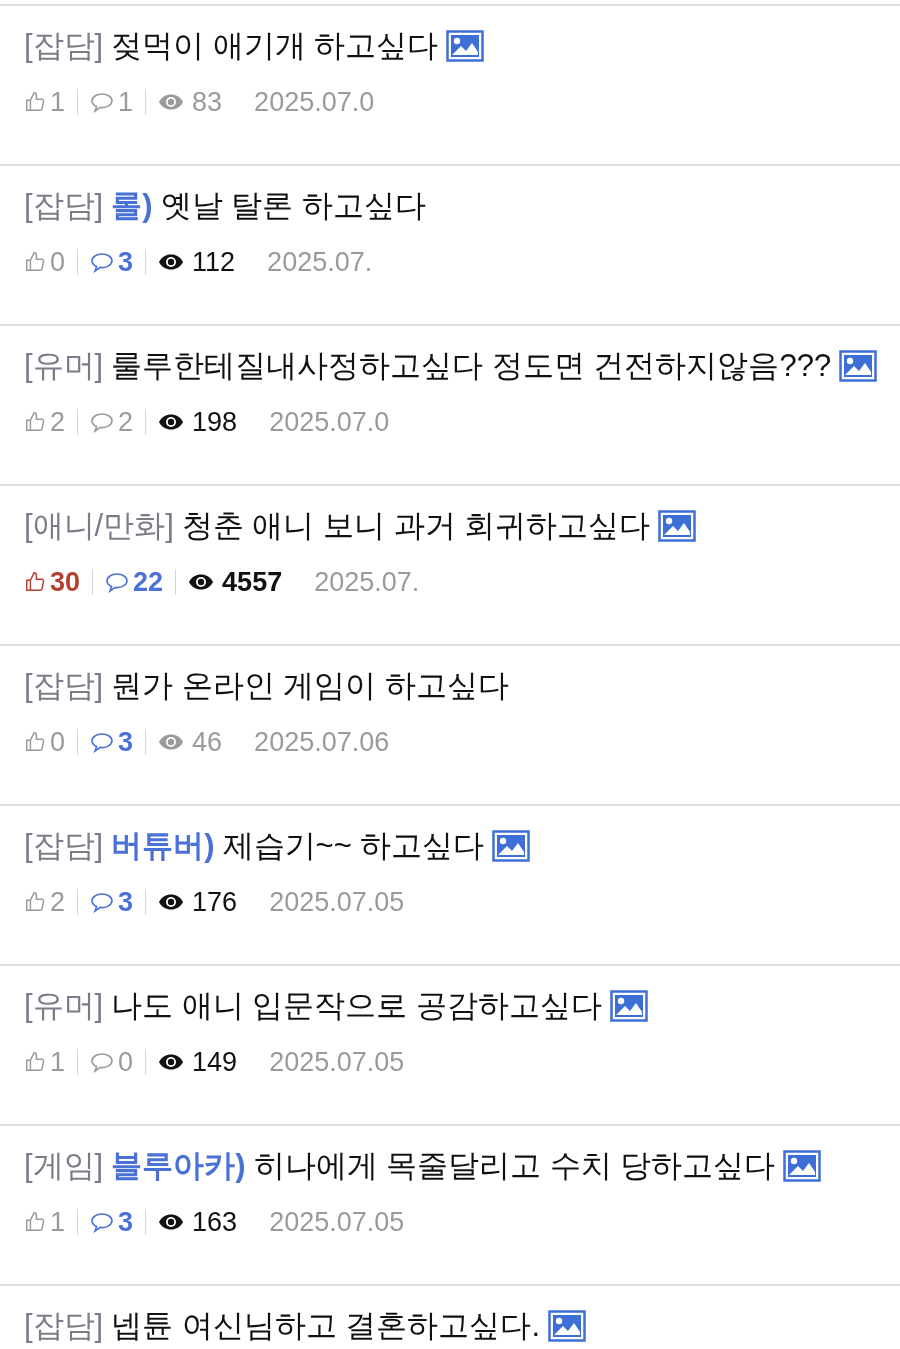  What do you see at coordinates (450, 724) in the screenshot?
I see `post-row: [잡담] 뭔가 온라인 게임이 하고싶다 0 3 46 2025.07.06` at bounding box center [450, 724].